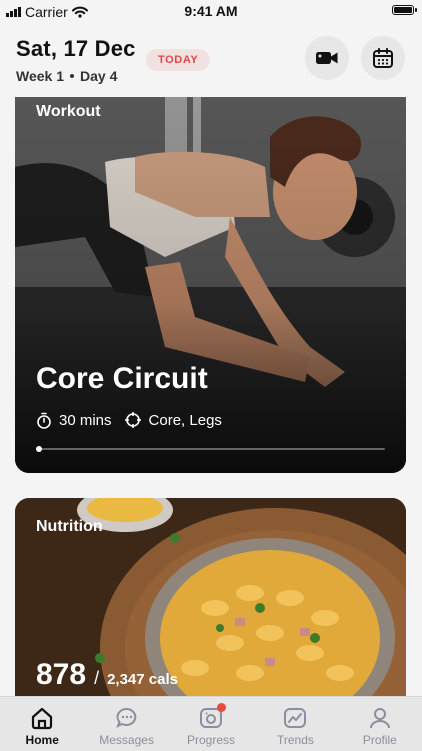 This screenshot has width=422, height=751. Describe the element at coordinates (44, 420) in the screenshot. I see `timer-icon` at that location.